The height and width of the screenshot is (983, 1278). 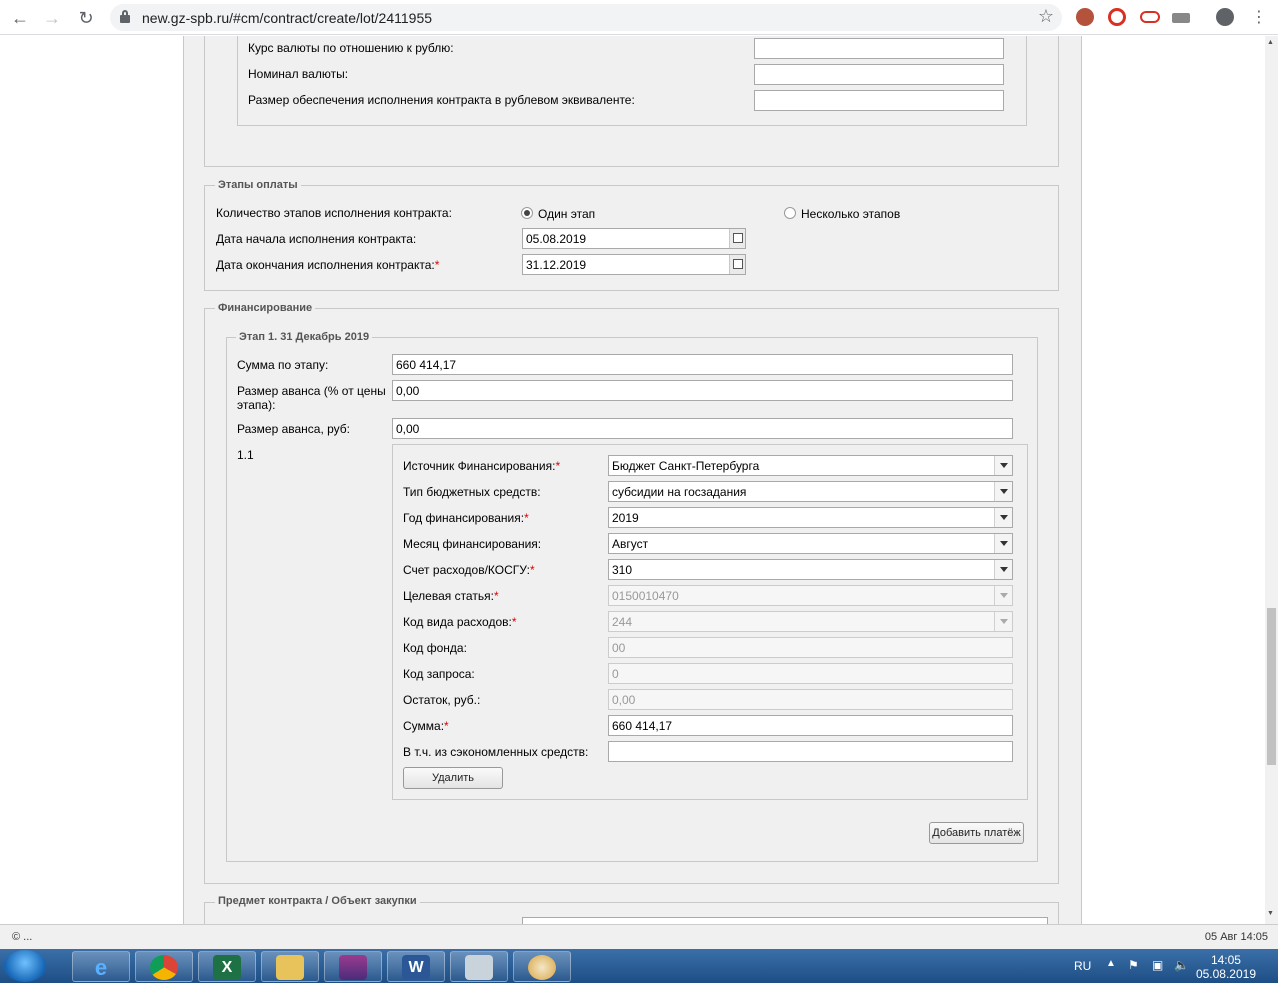 I want to click on taskbar-winrar, so click(x=353, y=966).